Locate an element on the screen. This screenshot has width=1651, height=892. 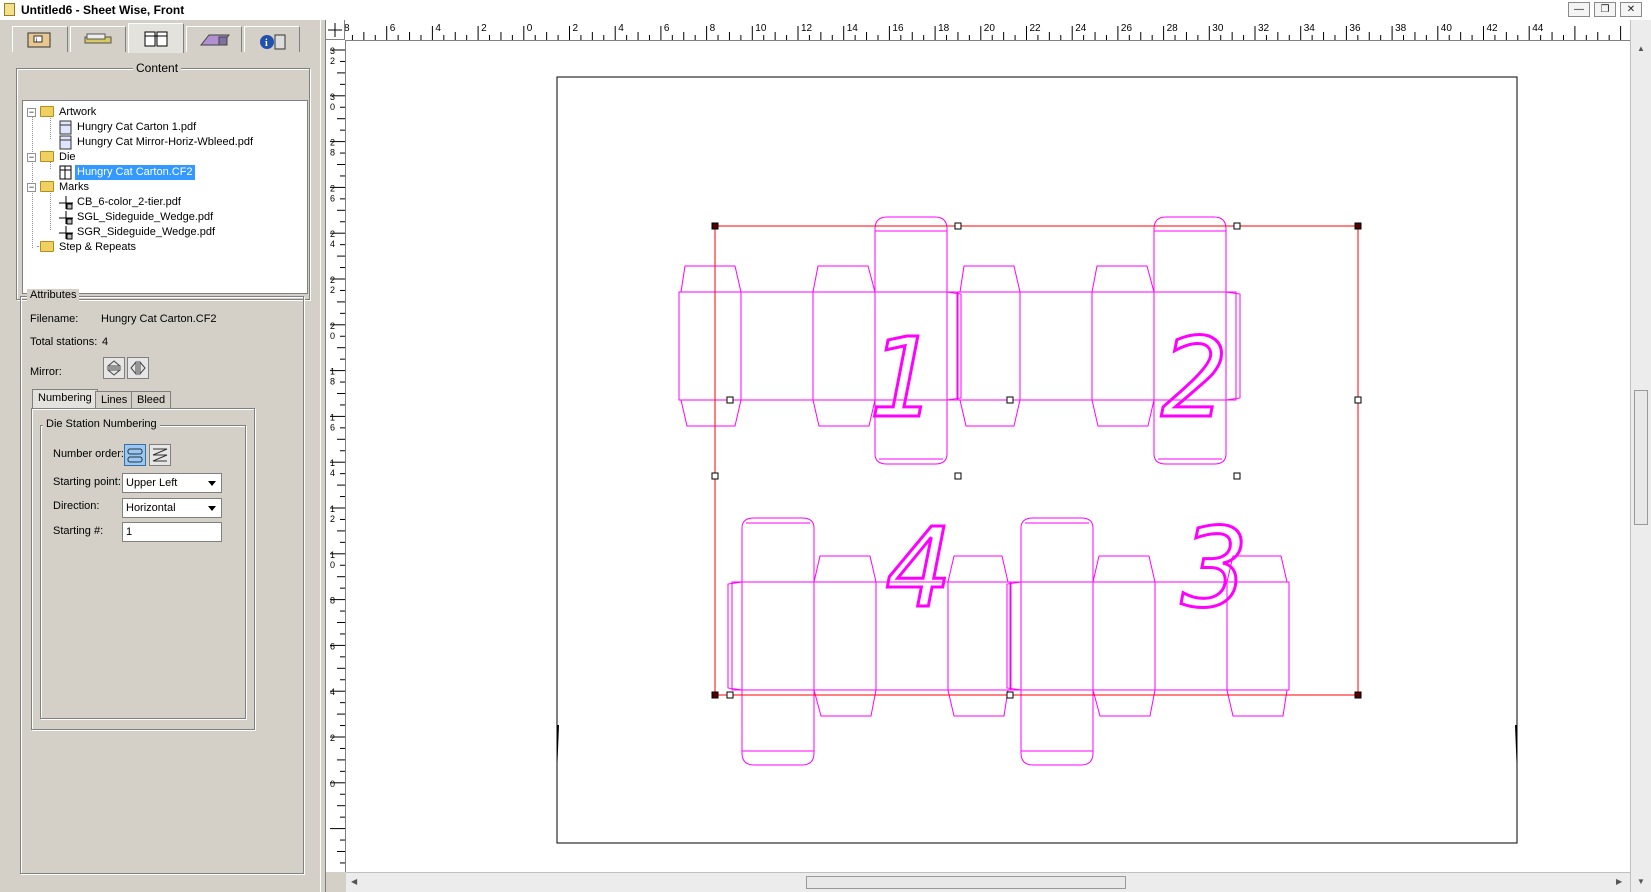
ruler-origin is located at coordinates (335, 30).